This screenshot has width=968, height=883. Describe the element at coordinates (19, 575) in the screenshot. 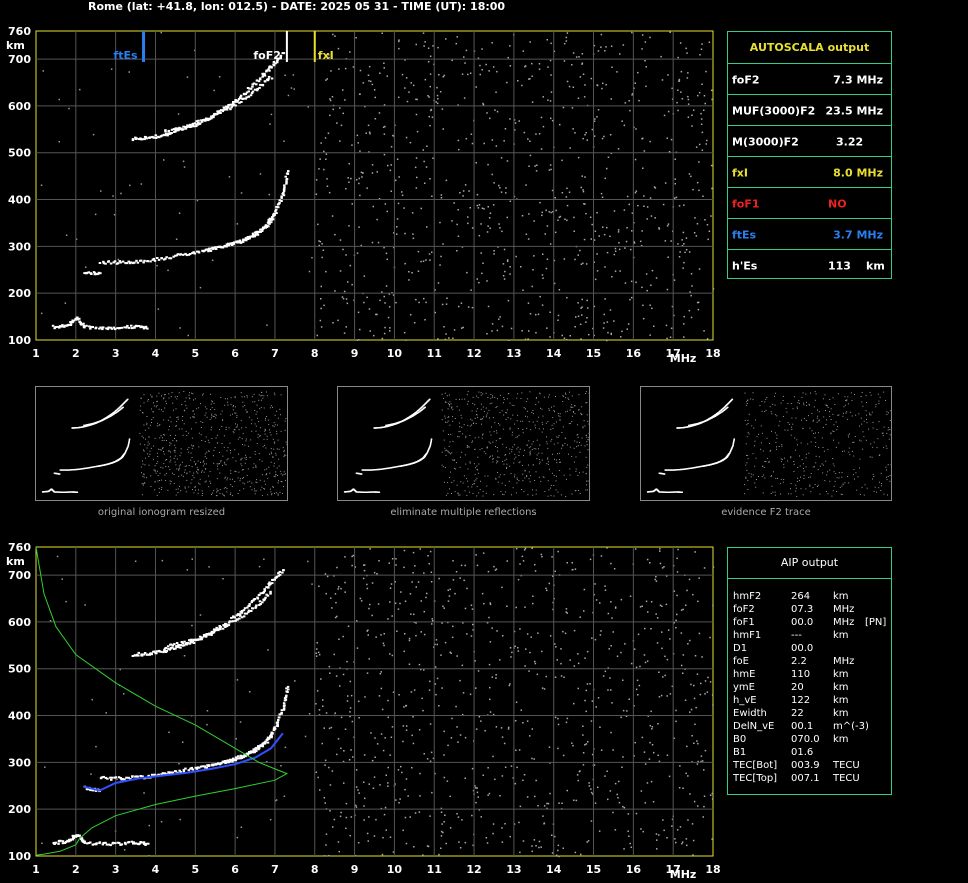

I see `aip-y-tick-label: 700` at that location.